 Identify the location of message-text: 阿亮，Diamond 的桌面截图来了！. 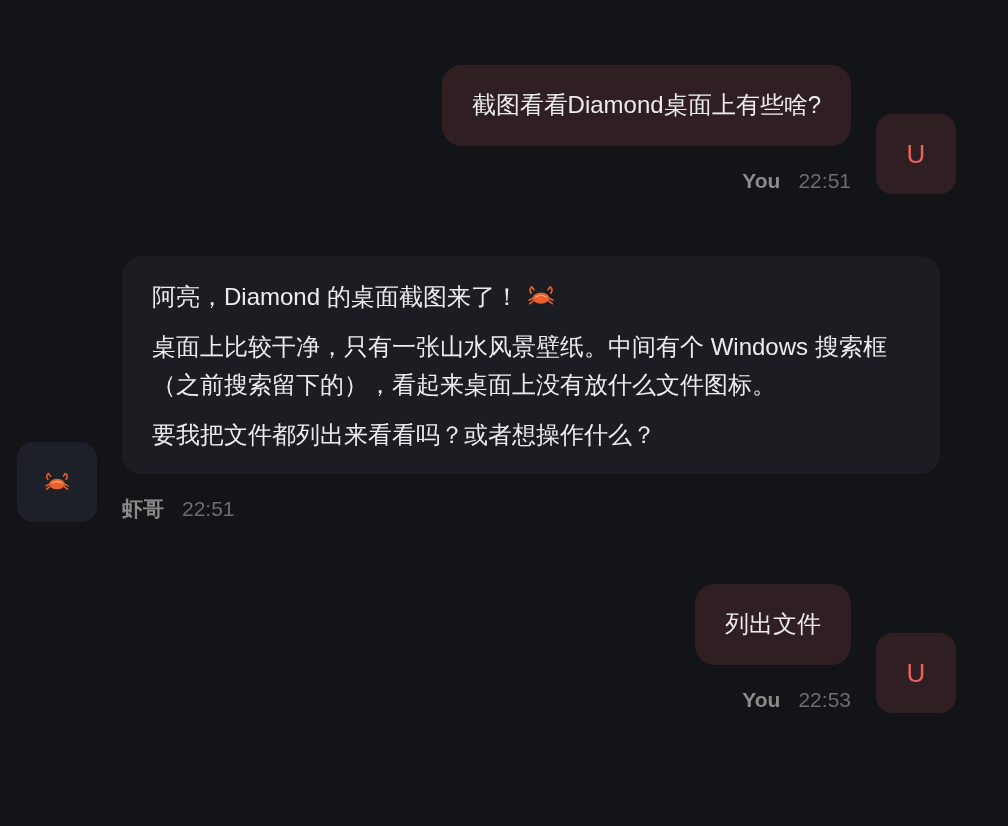
(335, 296).